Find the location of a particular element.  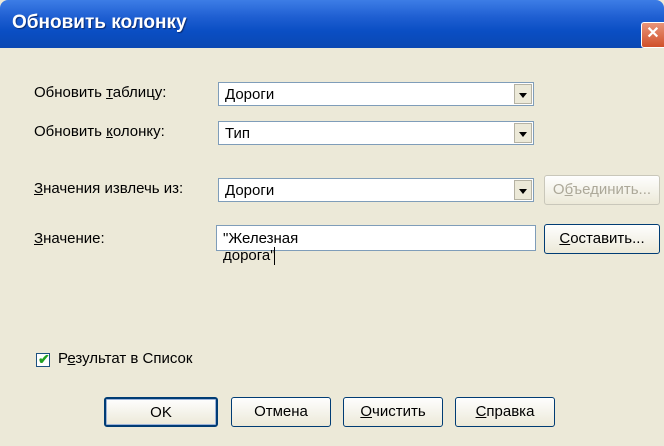

ok-button: OK is located at coordinates (161, 412).